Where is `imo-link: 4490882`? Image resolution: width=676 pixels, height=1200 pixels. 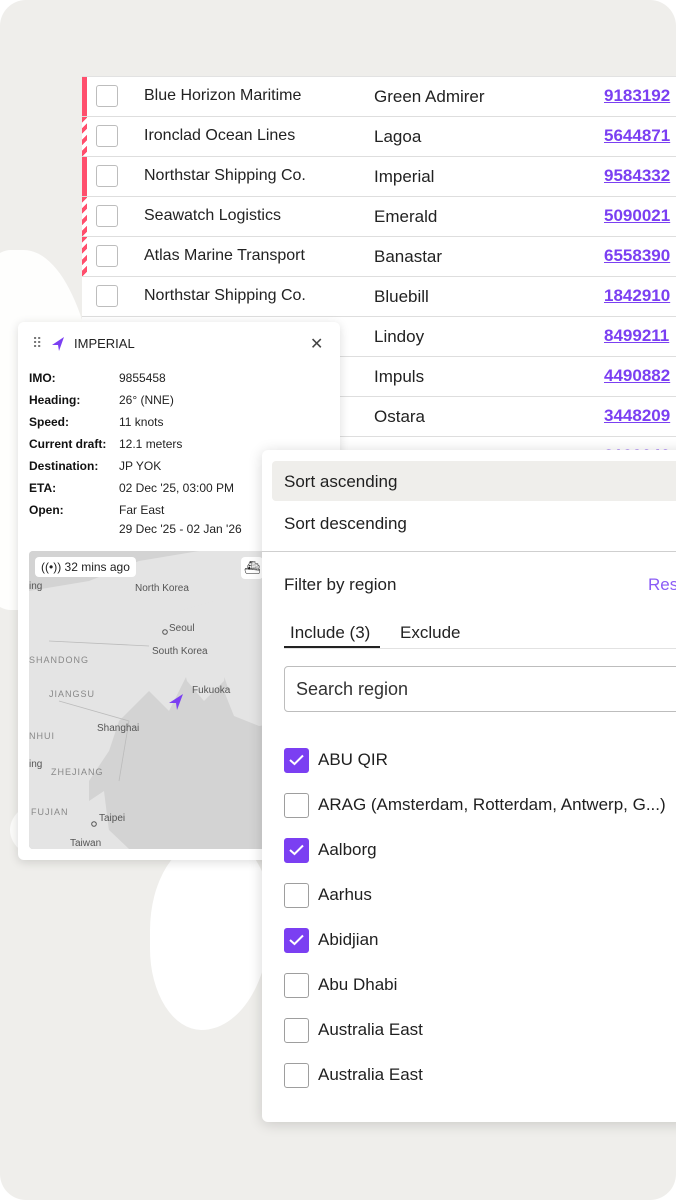 imo-link: 4490882 is located at coordinates (637, 376).